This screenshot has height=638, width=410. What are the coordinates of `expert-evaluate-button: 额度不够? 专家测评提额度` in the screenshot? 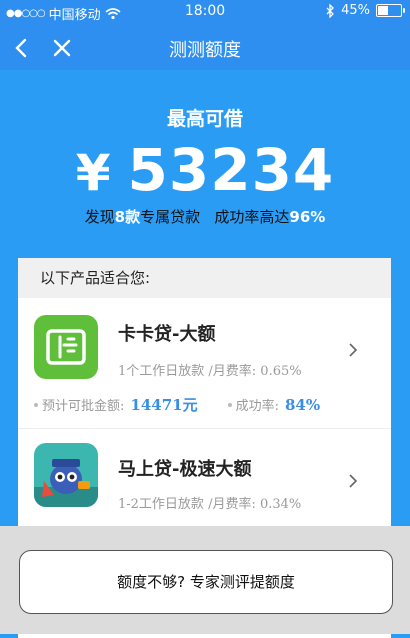 It's located at (206, 582).